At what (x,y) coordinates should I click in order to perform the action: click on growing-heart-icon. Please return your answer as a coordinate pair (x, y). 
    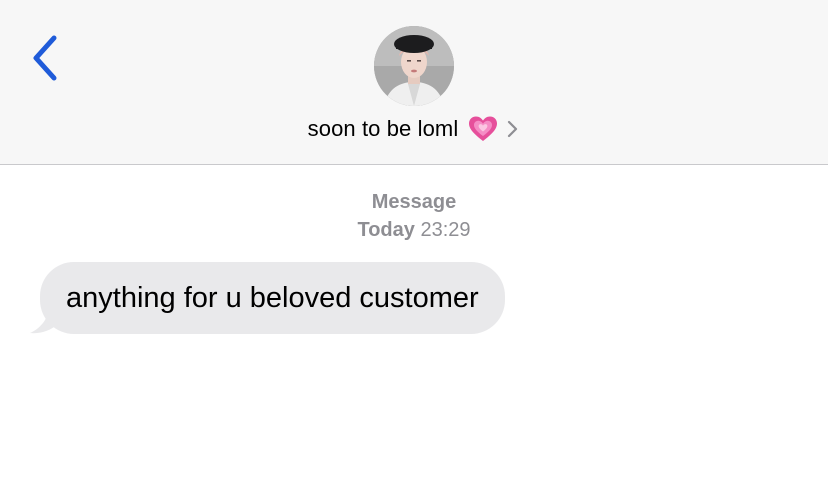
    Looking at the image, I should click on (483, 129).